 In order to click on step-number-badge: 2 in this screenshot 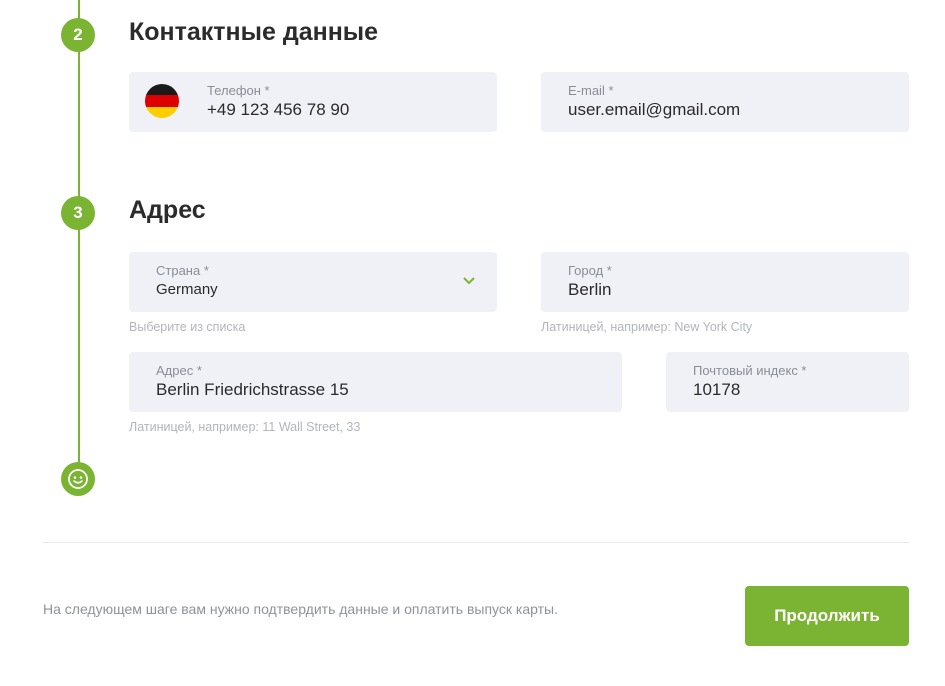, I will do `click(78, 35)`.